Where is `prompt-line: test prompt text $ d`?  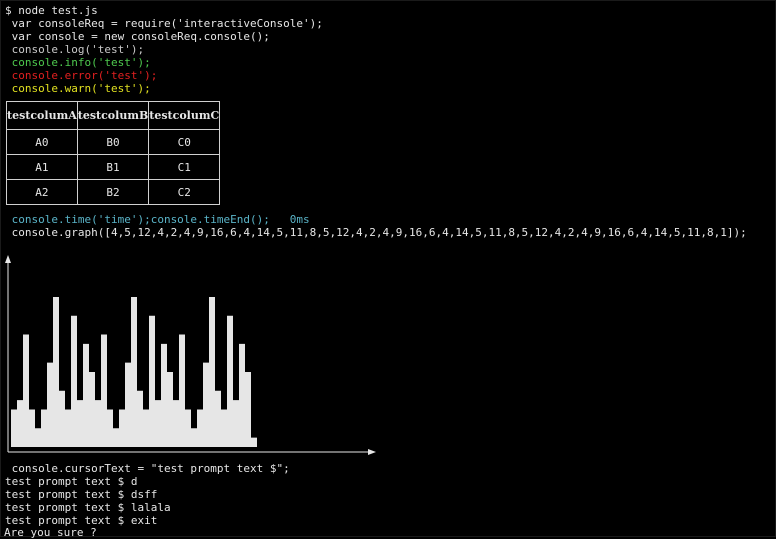
prompt-line: test prompt text $ d is located at coordinates (71, 481).